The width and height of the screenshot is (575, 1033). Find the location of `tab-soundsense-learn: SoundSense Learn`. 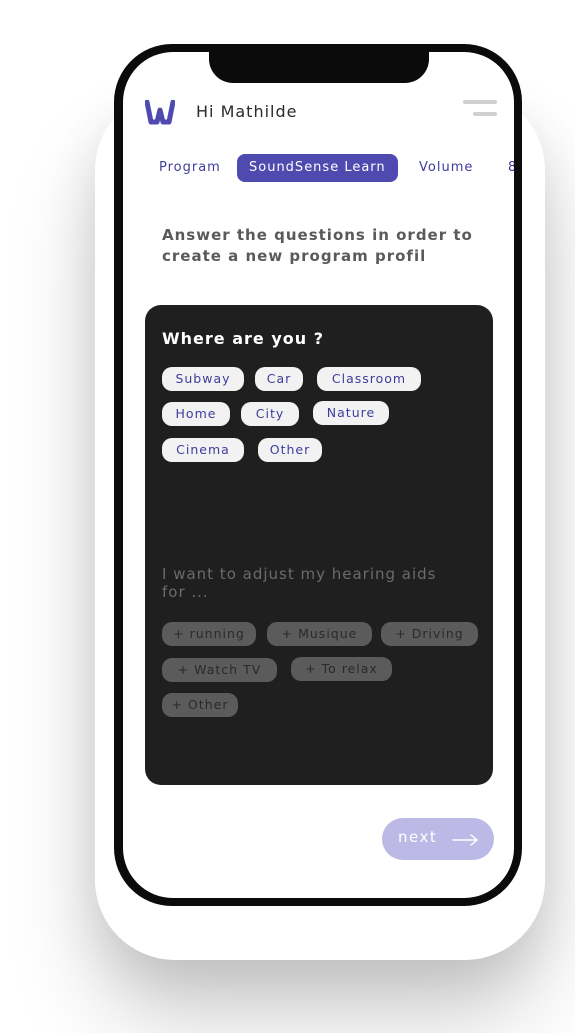

tab-soundsense-learn: SoundSense Learn is located at coordinates (317, 168).